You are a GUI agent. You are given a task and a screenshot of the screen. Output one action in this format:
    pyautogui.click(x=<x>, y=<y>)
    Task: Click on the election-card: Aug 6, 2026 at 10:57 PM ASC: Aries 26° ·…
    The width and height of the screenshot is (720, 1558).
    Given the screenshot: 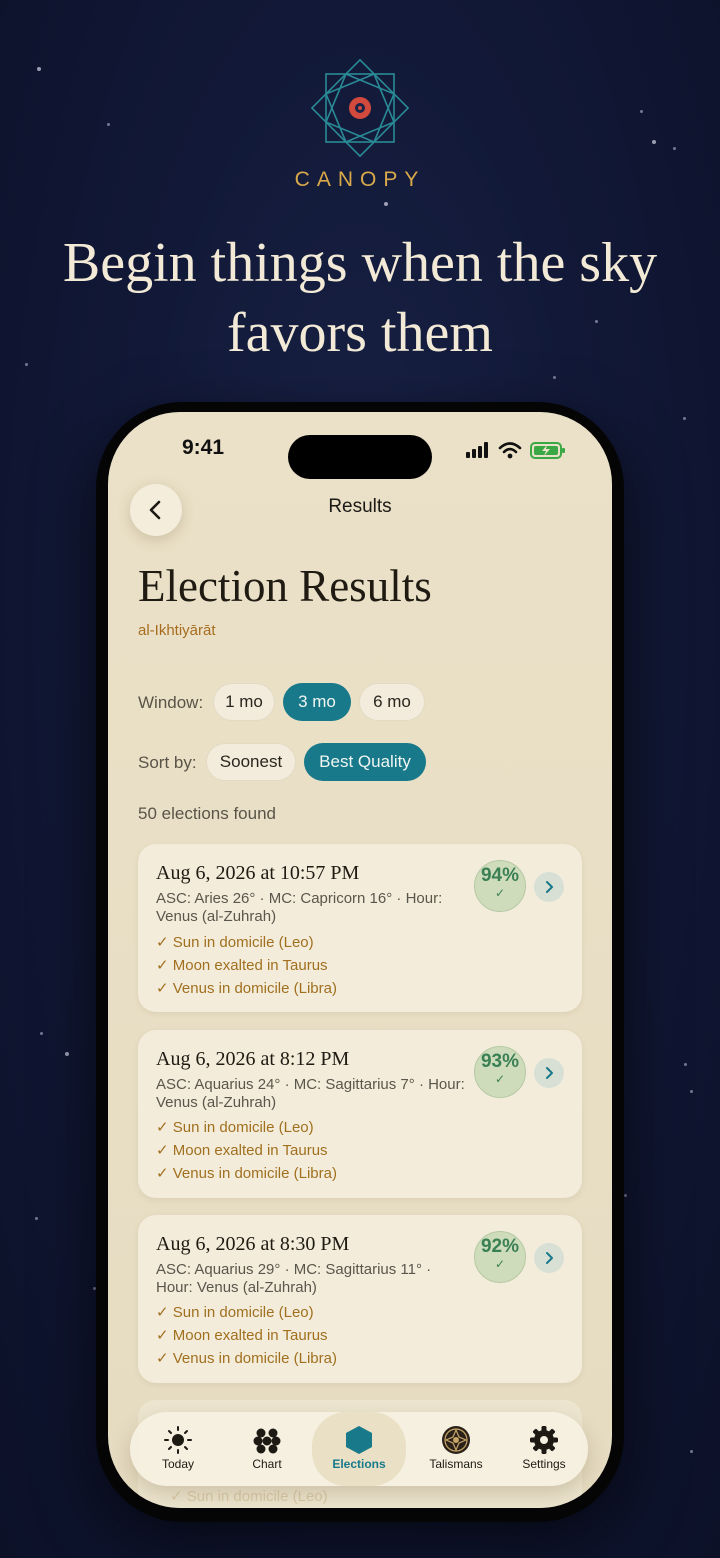 What is the action you would take?
    pyautogui.click(x=360, y=928)
    